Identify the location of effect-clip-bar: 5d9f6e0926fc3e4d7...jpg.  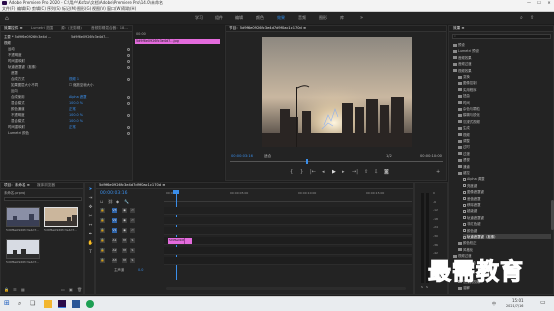
(177, 41).